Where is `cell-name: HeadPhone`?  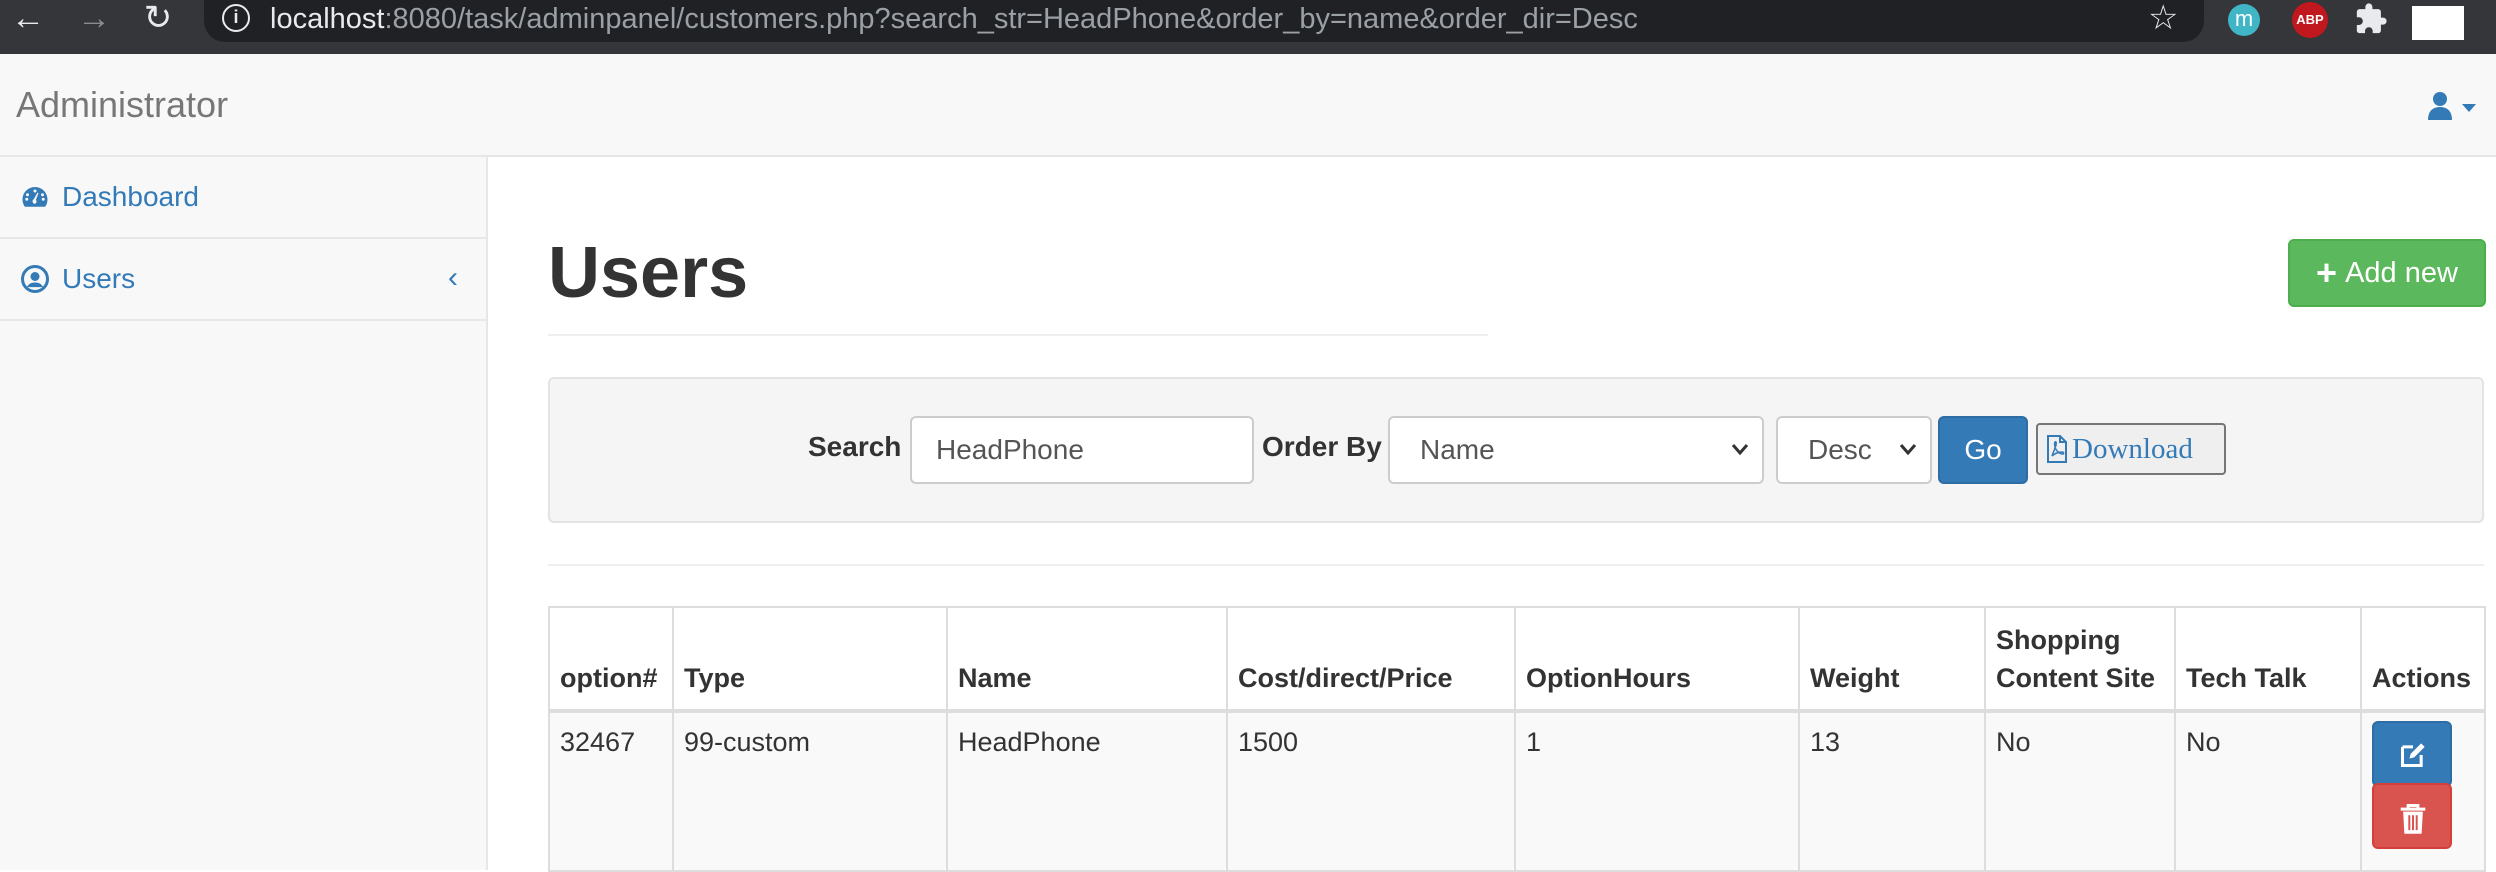
cell-name: HeadPhone is located at coordinates (1087, 791).